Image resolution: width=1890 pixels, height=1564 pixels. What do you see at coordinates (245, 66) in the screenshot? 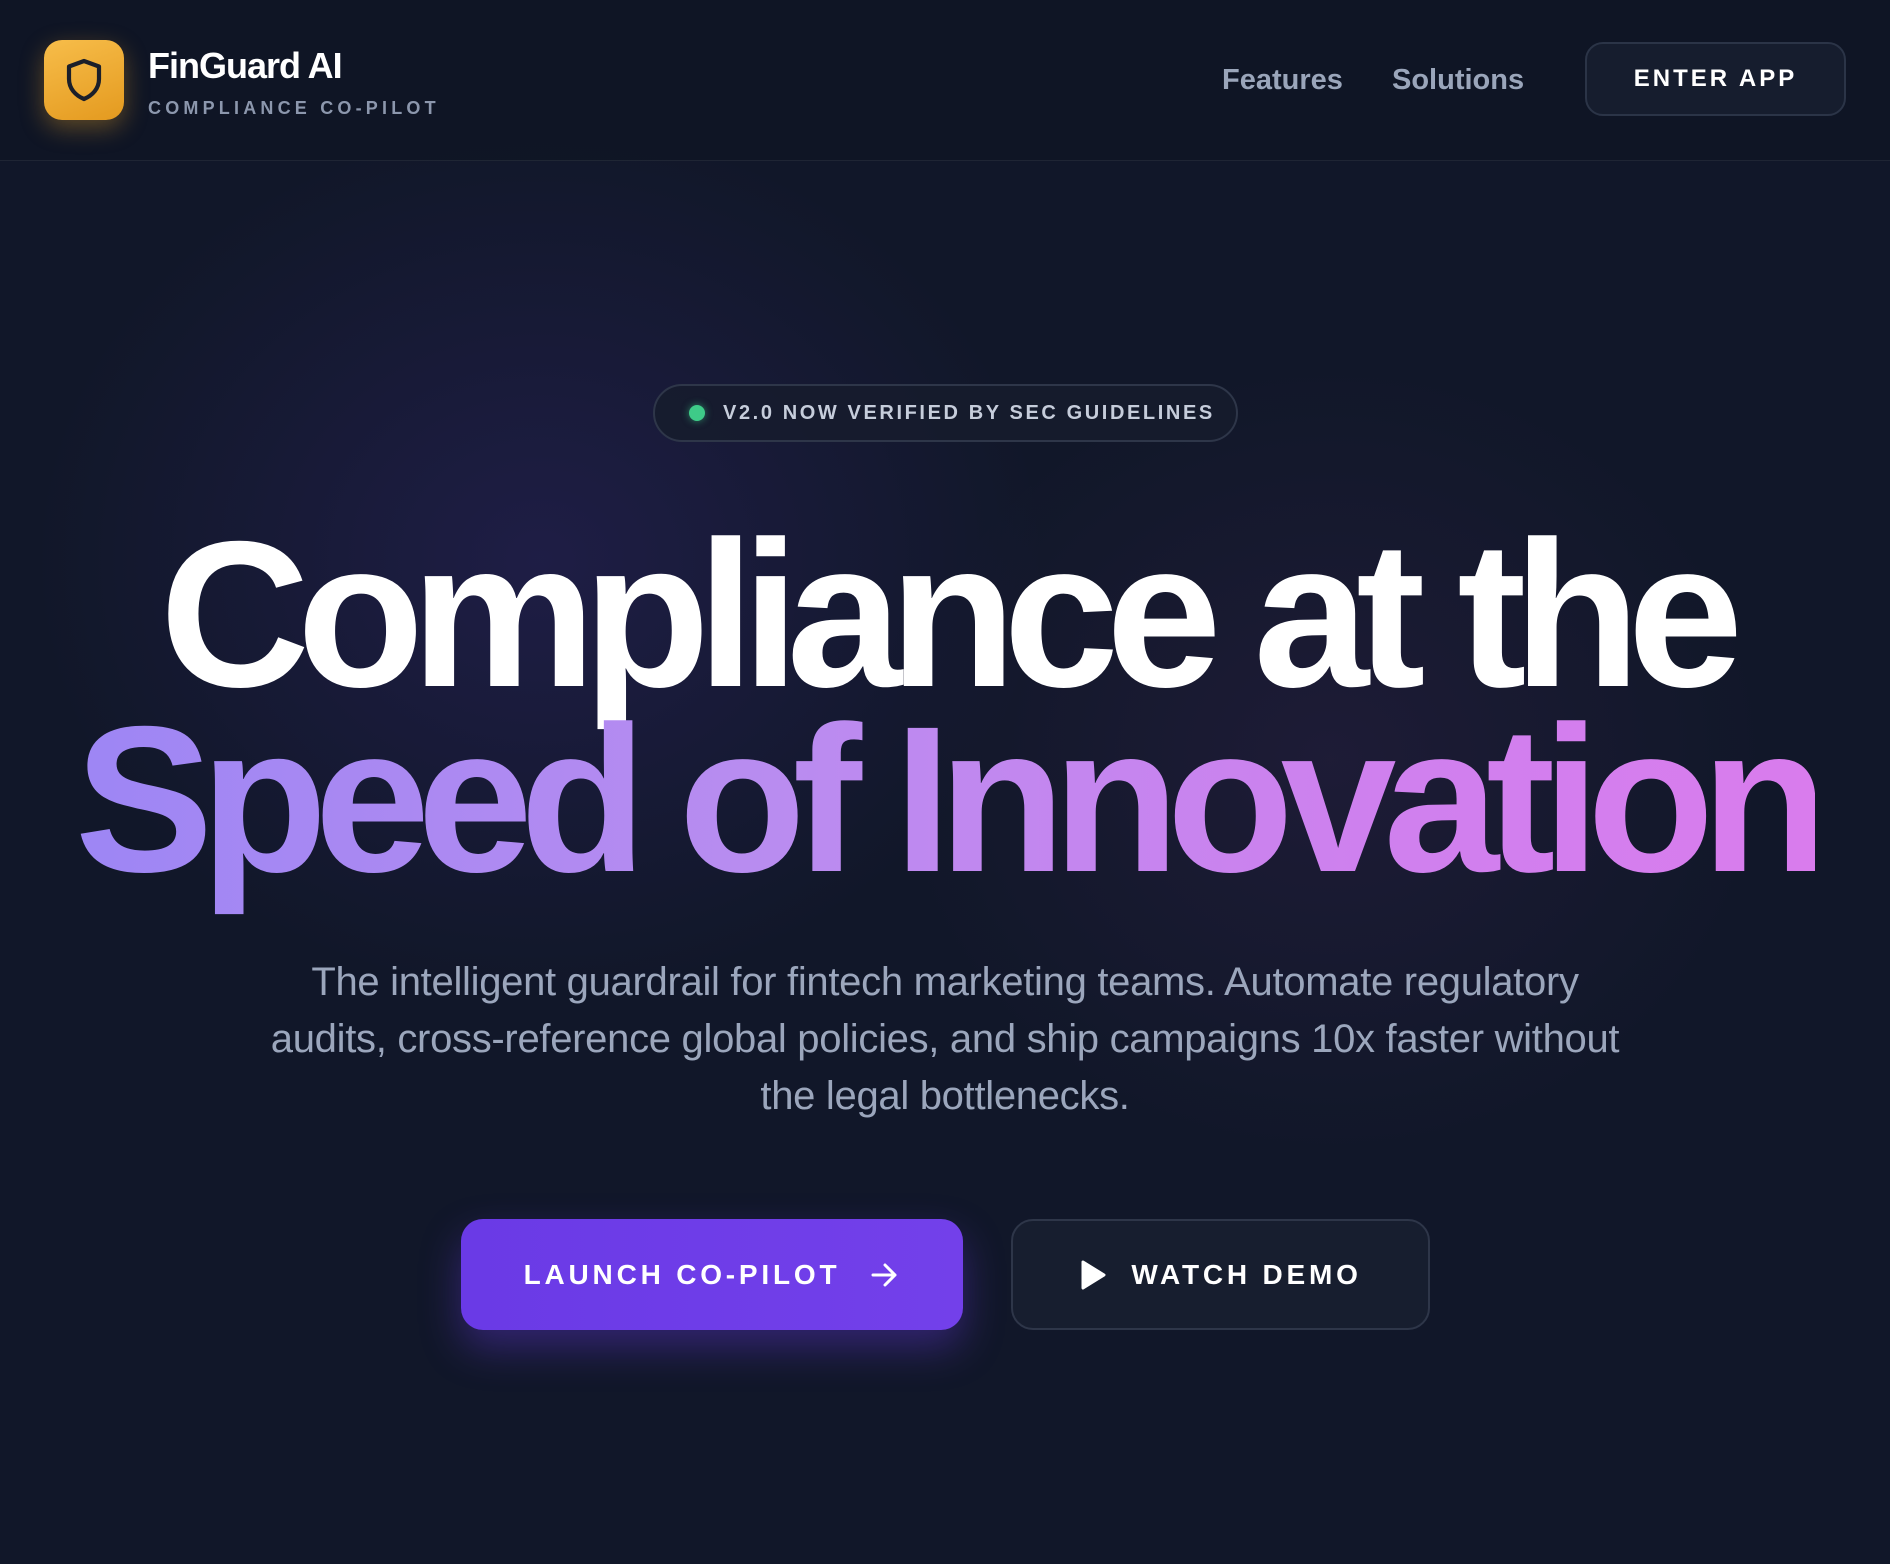
I see `brand-name: FinGuard AI` at bounding box center [245, 66].